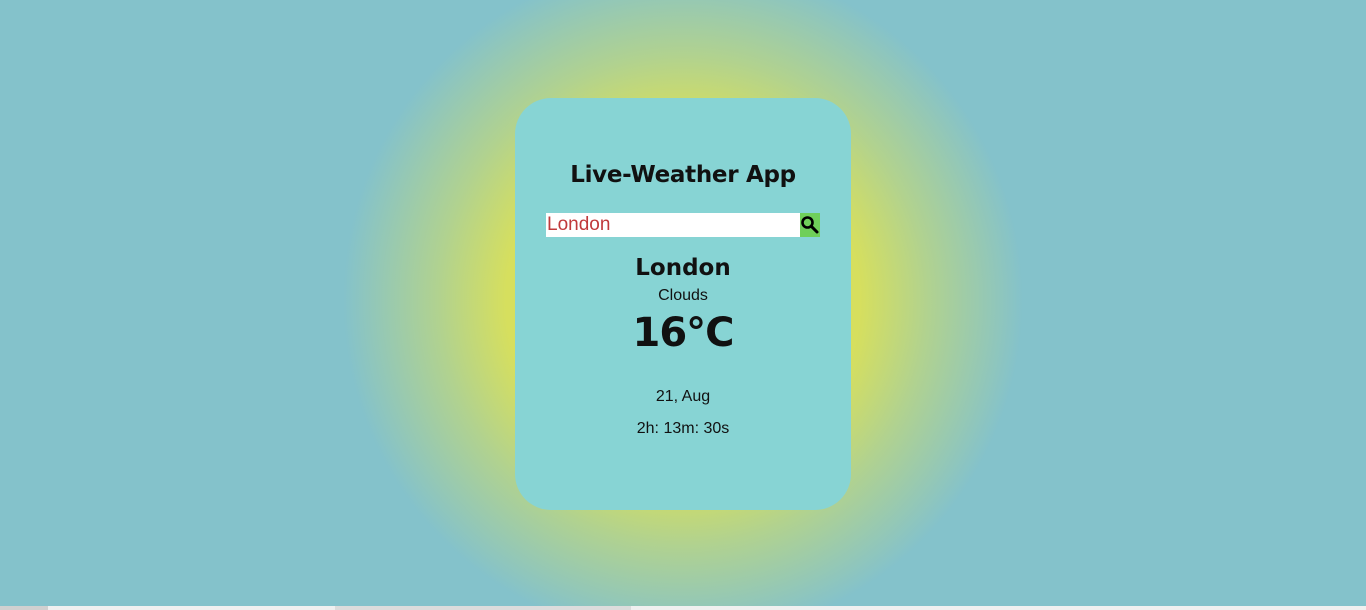  Describe the element at coordinates (683, 175) in the screenshot. I see `app-title: Live-Weather App` at that location.